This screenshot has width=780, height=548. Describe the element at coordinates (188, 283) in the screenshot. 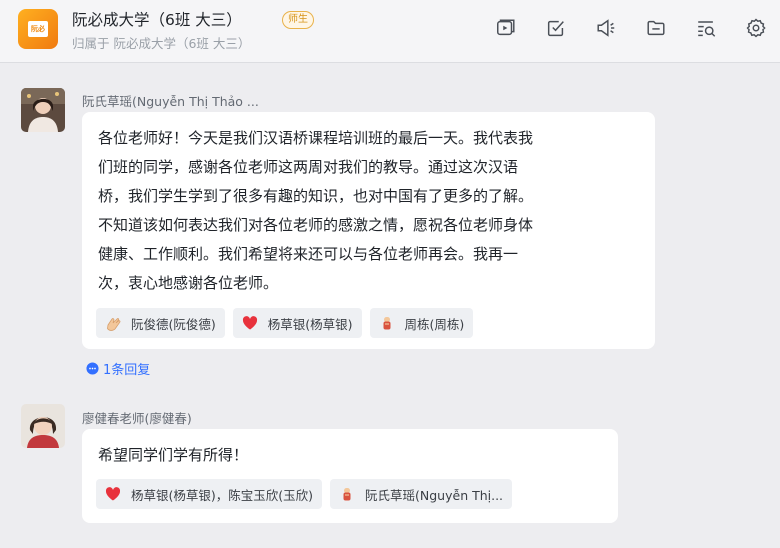

I see `message-line: 次，衷心地感谢各位老师。` at that location.